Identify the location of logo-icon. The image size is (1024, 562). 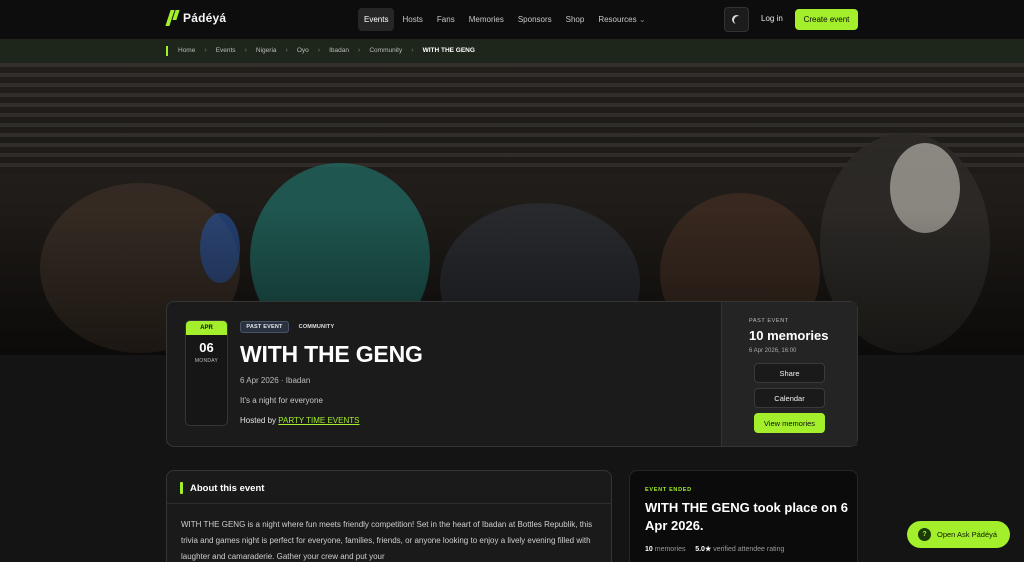
(172, 18).